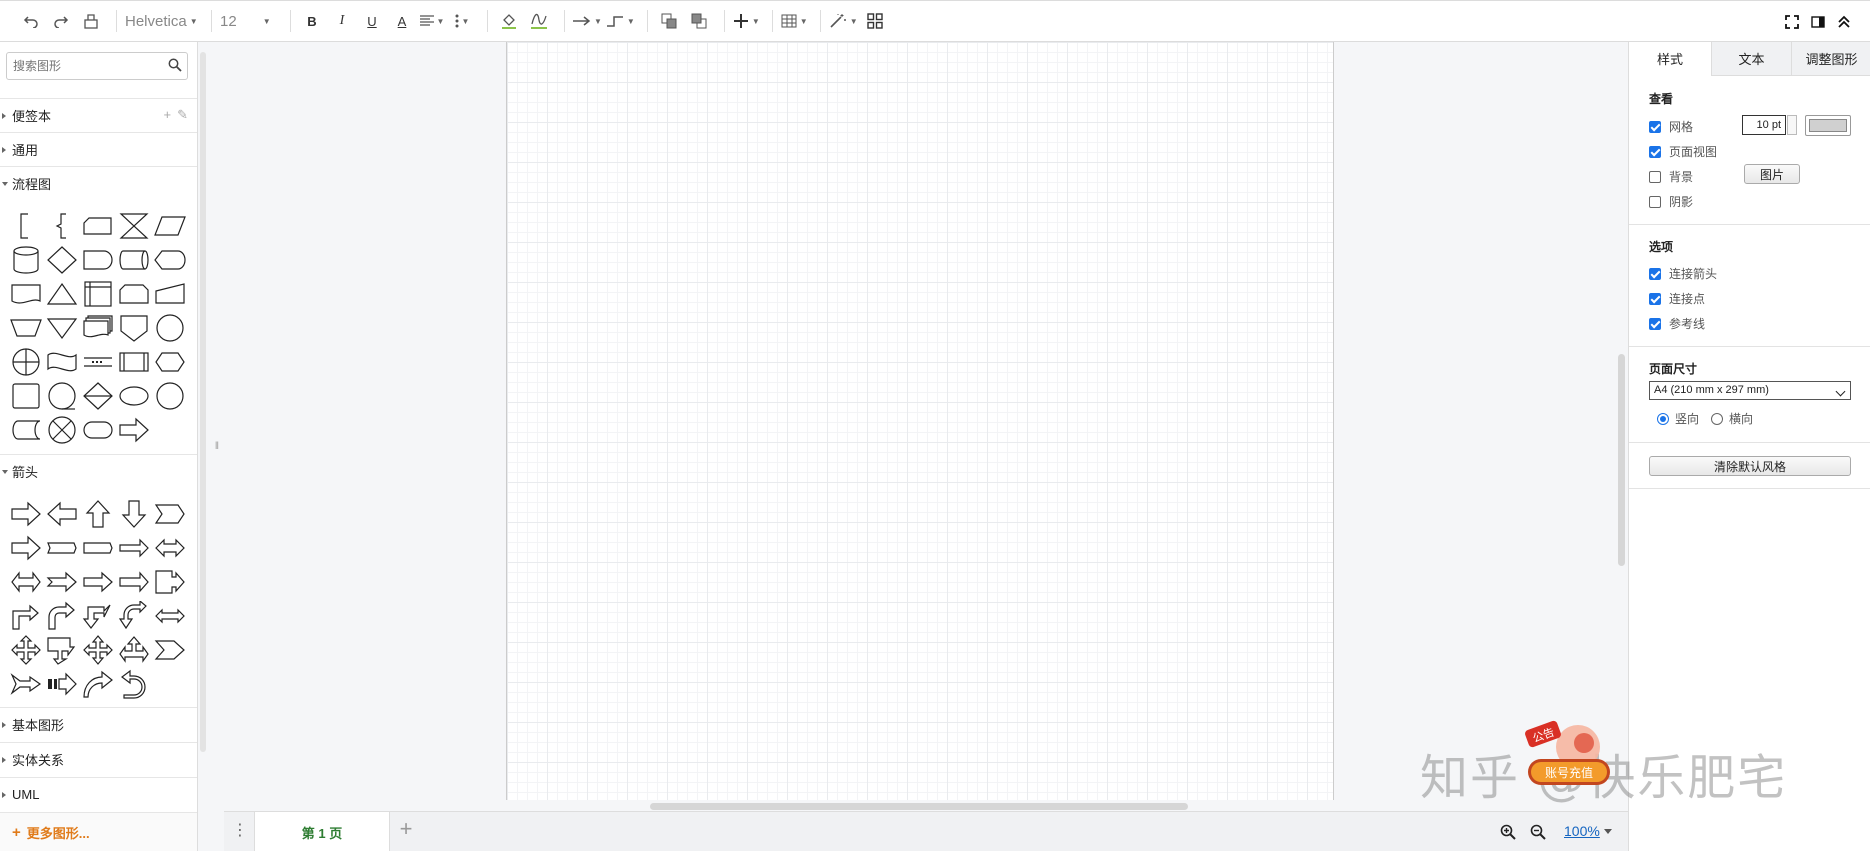 Image resolution: width=1870 pixels, height=851 pixels. I want to click on sidebar-section-uml: UML, so click(98, 794).